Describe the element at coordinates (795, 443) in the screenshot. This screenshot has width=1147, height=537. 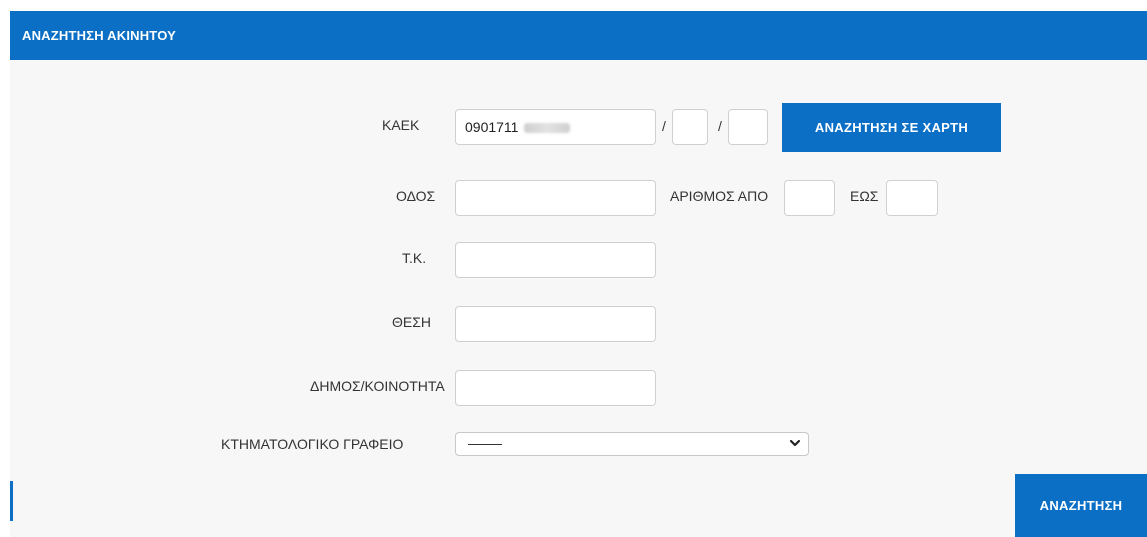
I see `chevron-down-icon` at that location.